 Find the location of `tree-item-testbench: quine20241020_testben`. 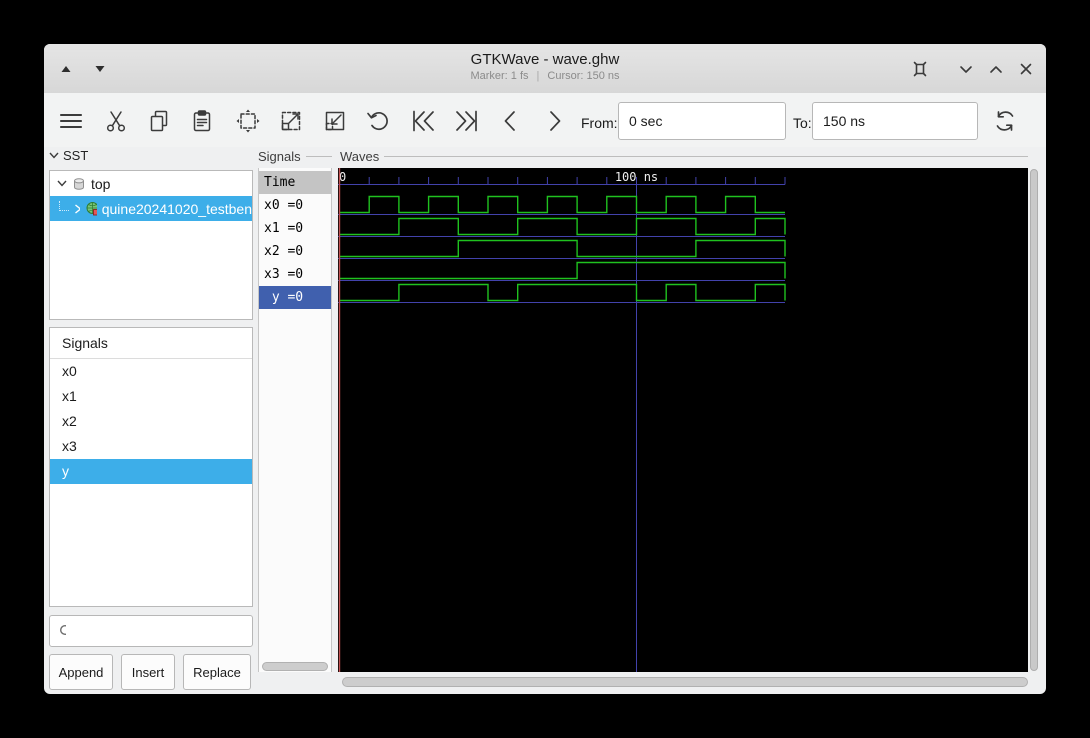

tree-item-testbench: quine20241020_testben is located at coordinates (151, 208).